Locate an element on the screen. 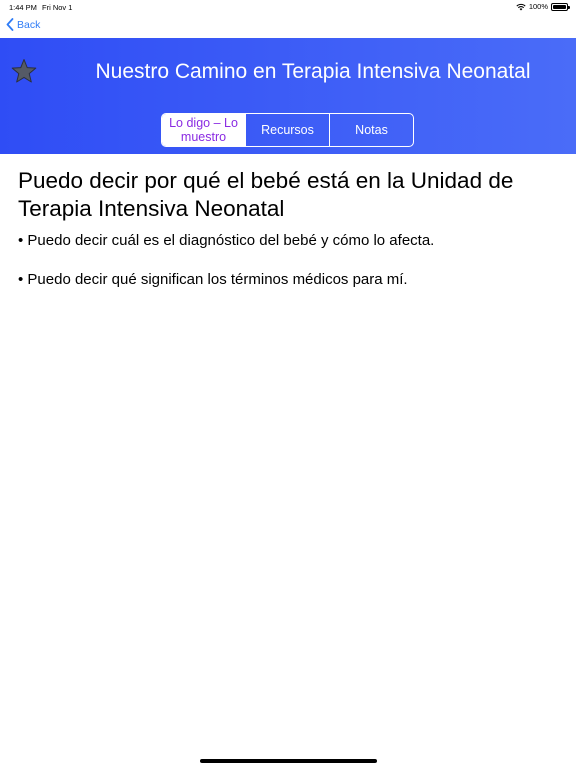  status-bar: 1:44 PM Fri Nov 1 100% is located at coordinates (288, 7).